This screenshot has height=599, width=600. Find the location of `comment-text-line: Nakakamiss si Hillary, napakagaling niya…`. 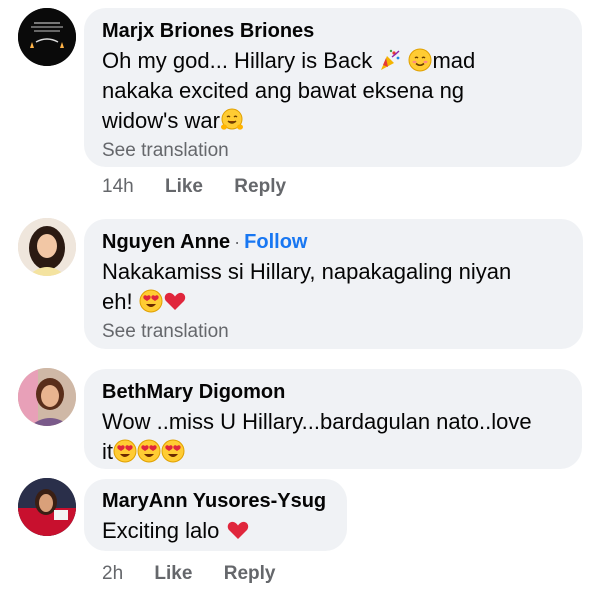

comment-text-line: Nakakamiss si Hillary, napakagaling niya… is located at coordinates (307, 271).